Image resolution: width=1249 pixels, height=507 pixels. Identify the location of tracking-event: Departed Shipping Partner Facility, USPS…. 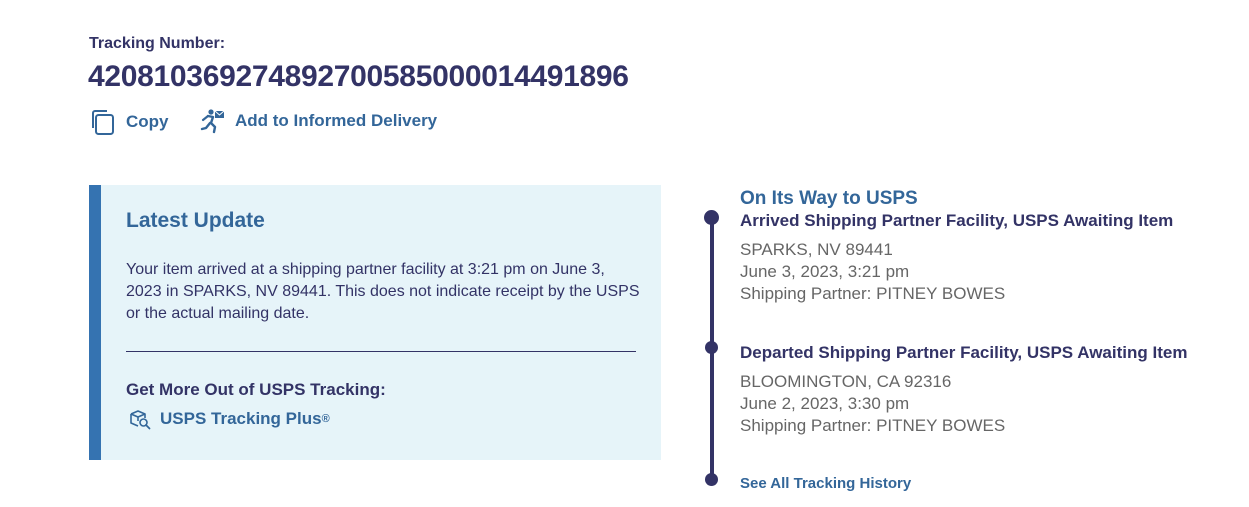
(963, 390).